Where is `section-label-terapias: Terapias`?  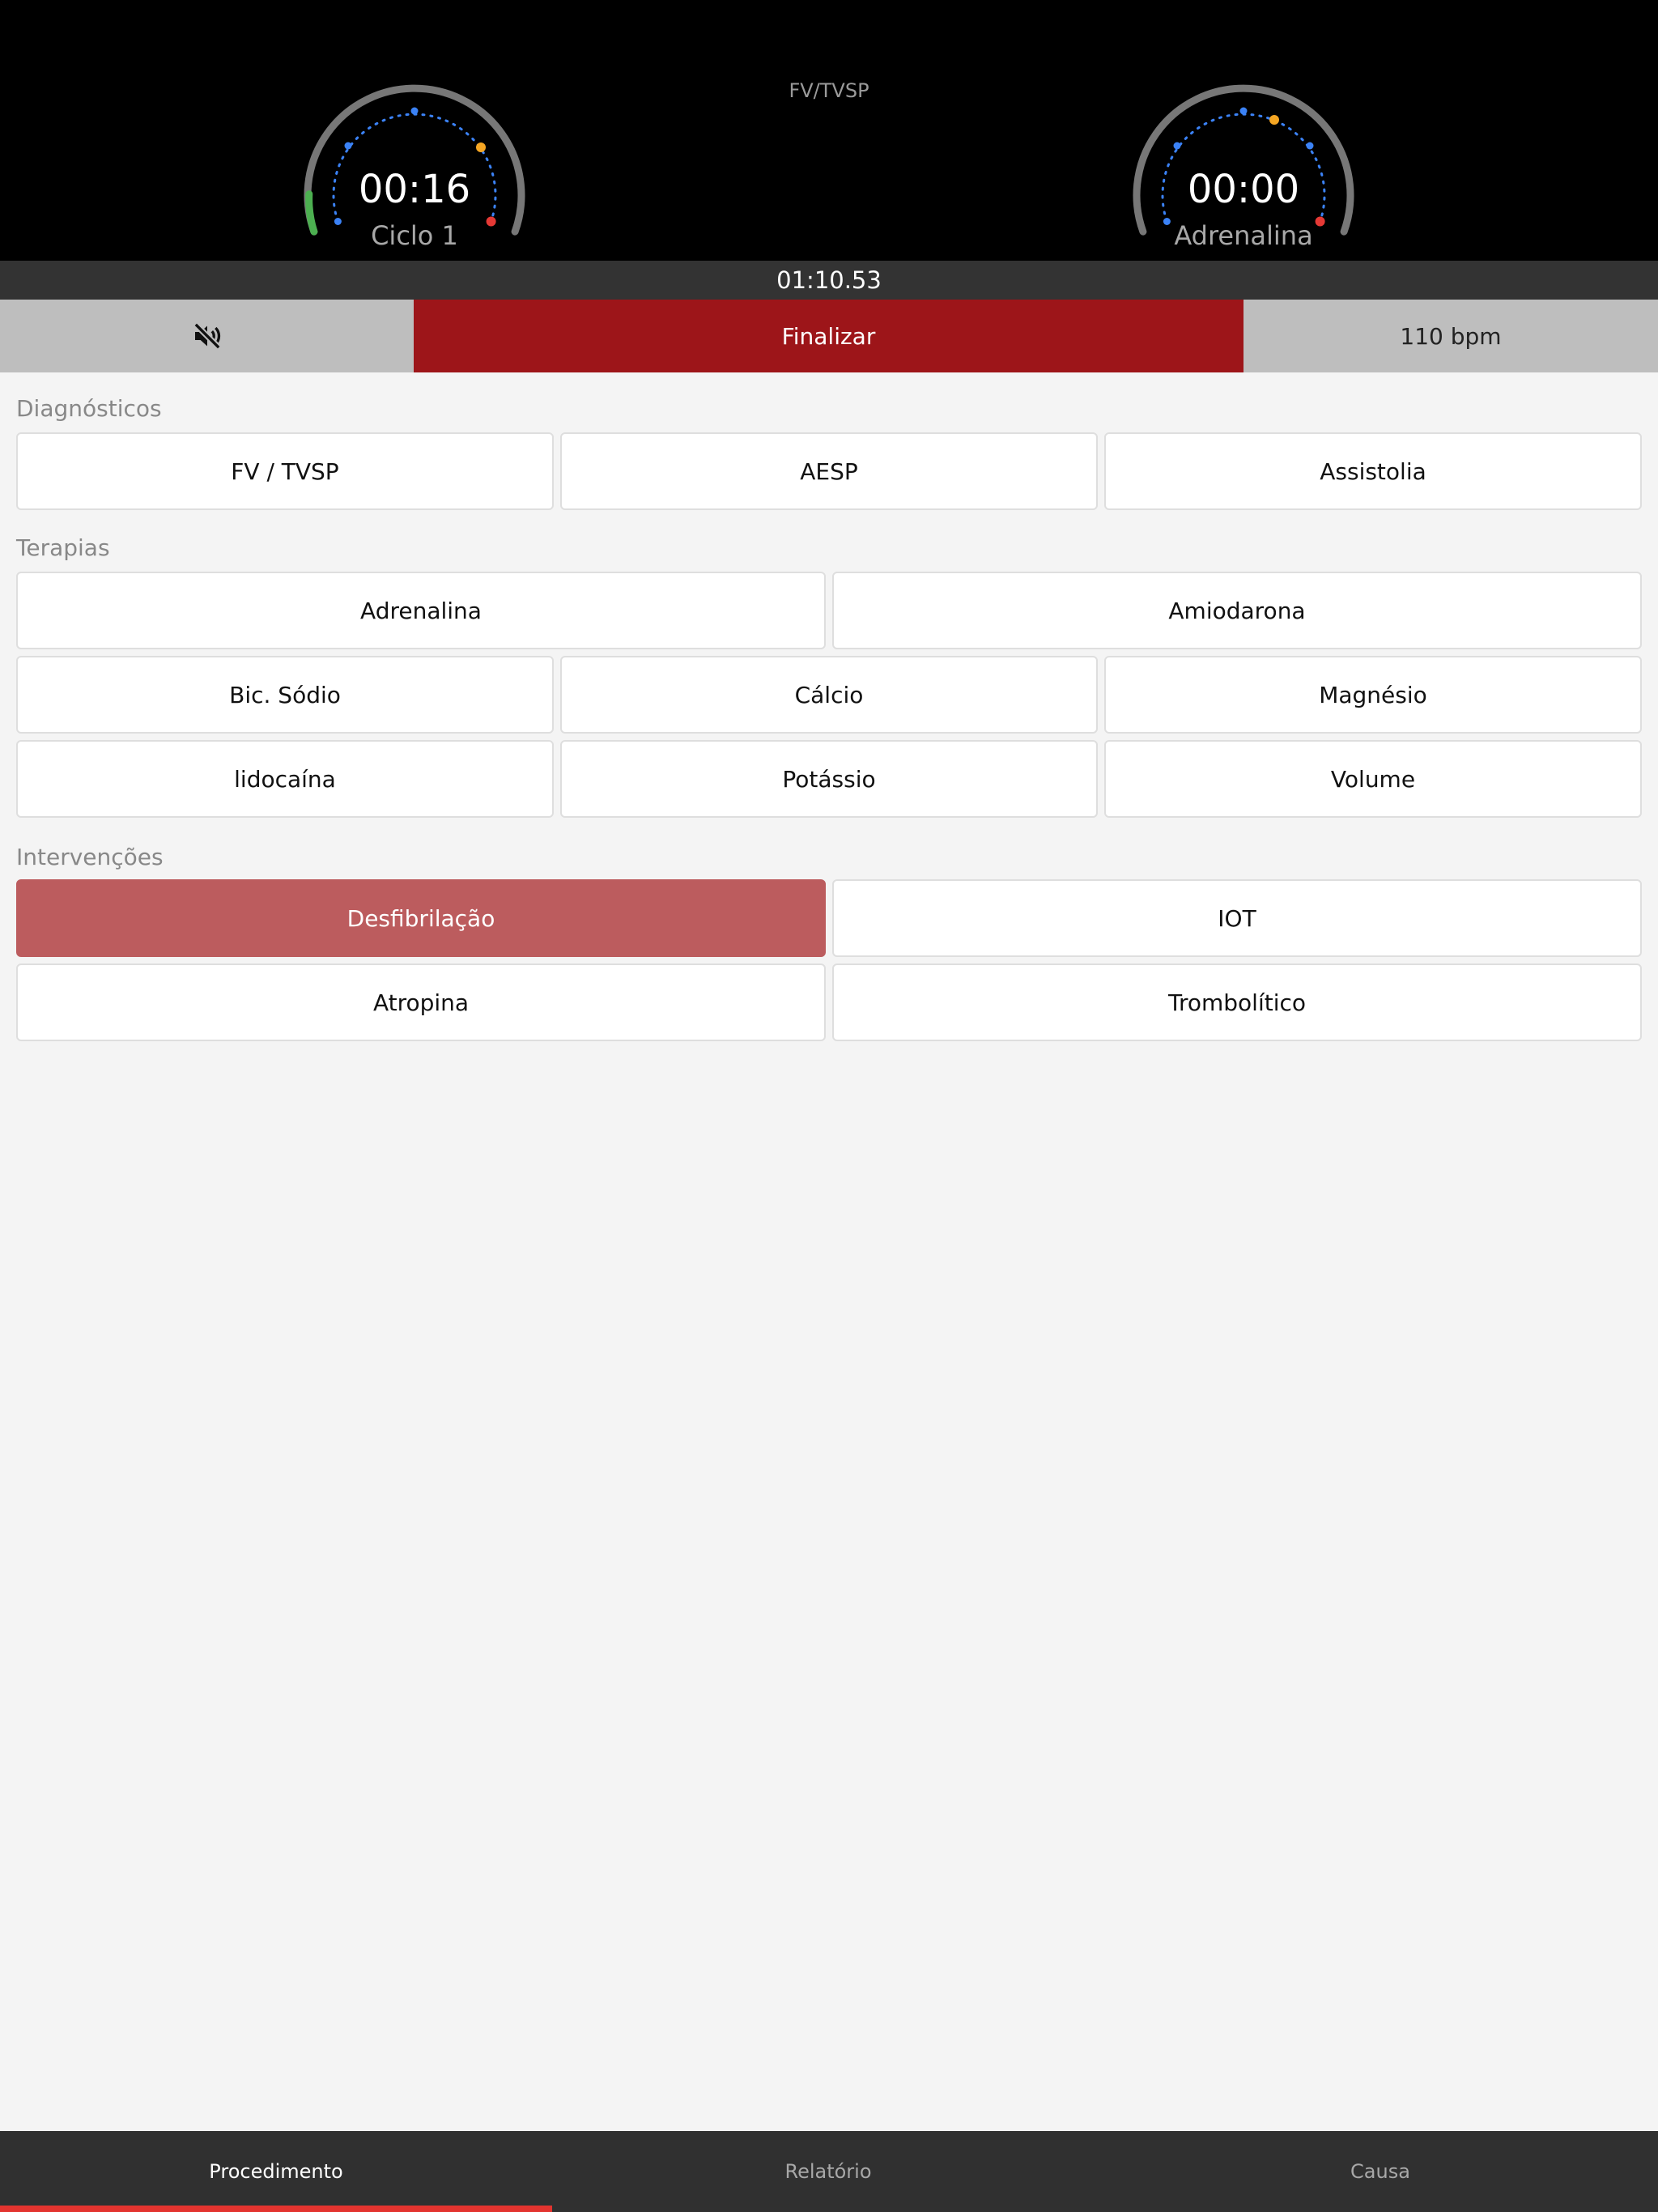
section-label-terapias: Terapias is located at coordinates (63, 548).